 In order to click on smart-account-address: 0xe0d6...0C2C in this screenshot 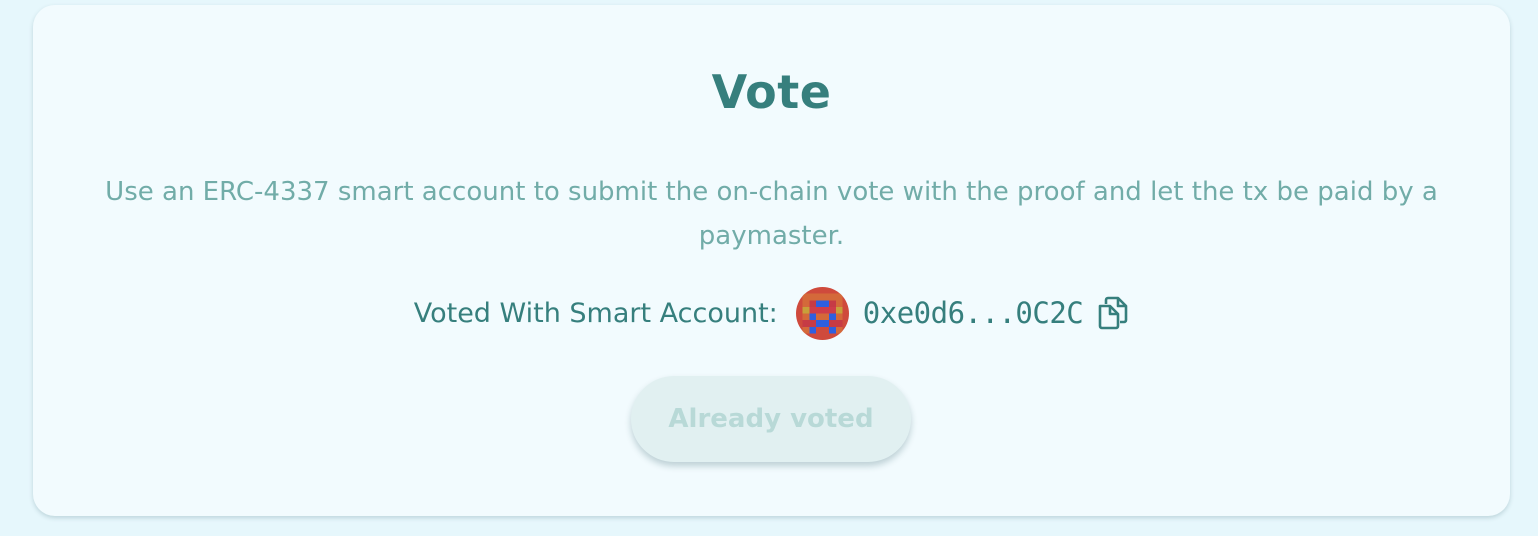, I will do `click(973, 313)`.